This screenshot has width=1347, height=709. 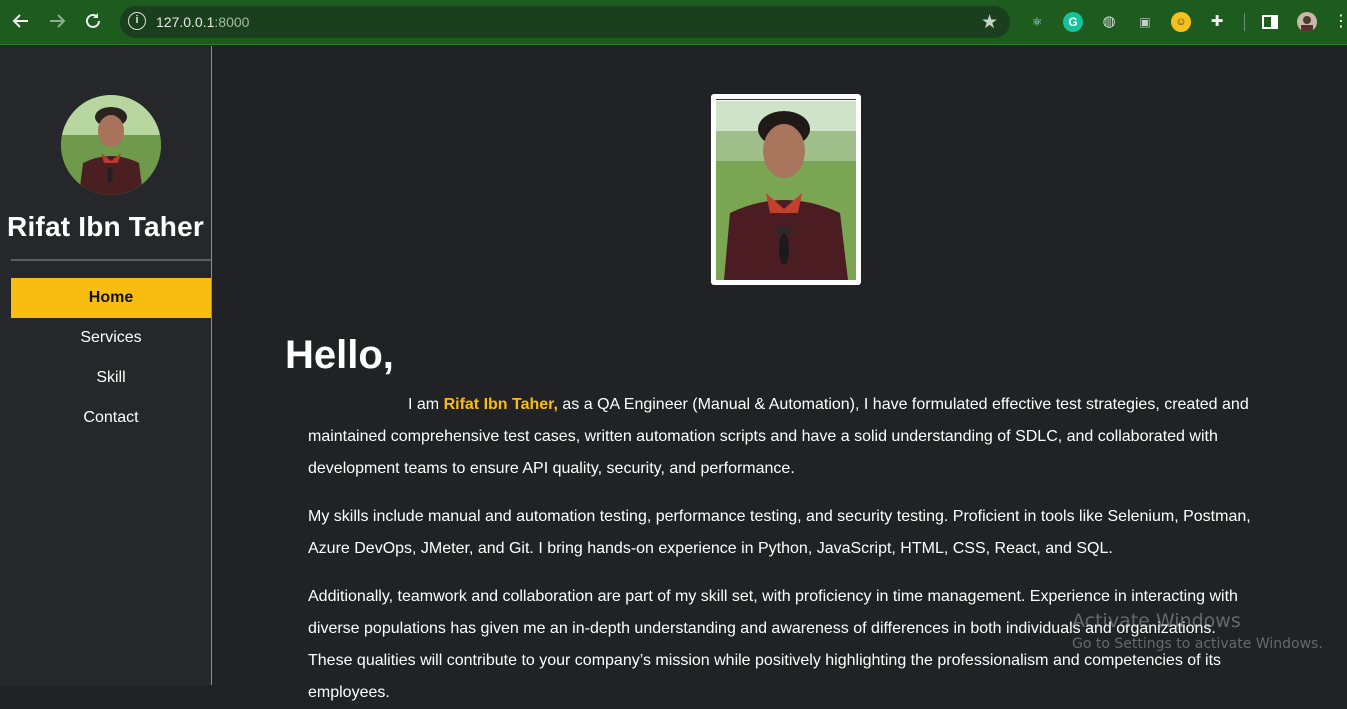 What do you see at coordinates (786, 99) in the screenshot?
I see `photo-top-line` at bounding box center [786, 99].